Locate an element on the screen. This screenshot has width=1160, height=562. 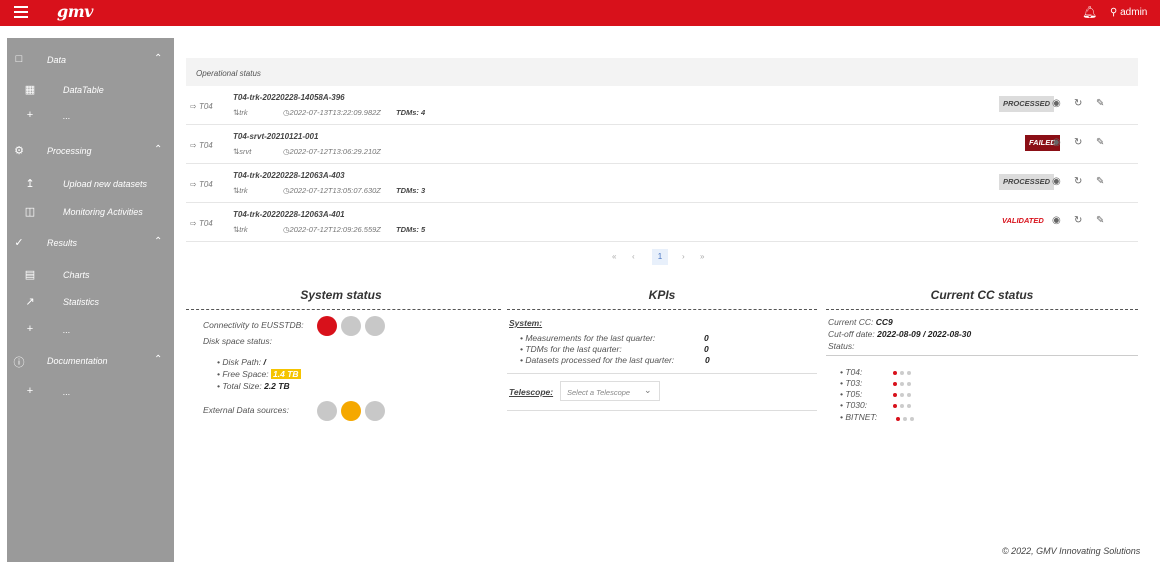
external-source-status-orange is located at coordinates (351, 411).